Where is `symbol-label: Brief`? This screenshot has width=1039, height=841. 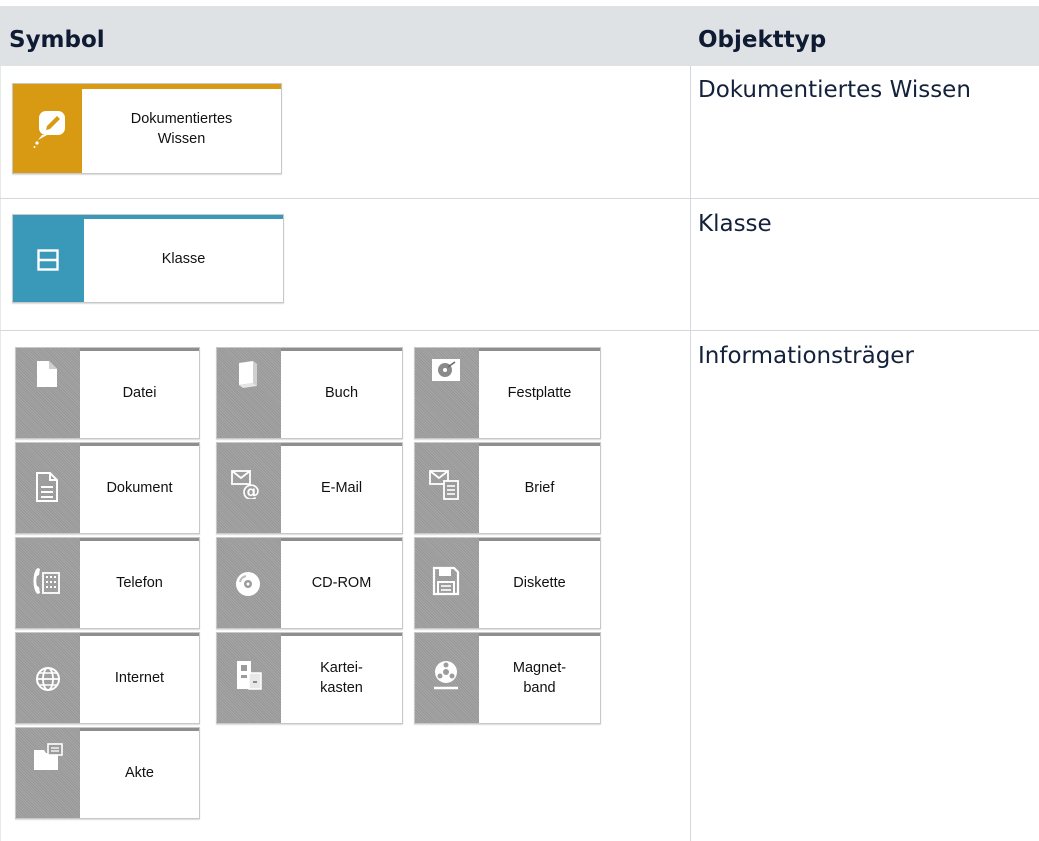 symbol-label: Brief is located at coordinates (539, 488).